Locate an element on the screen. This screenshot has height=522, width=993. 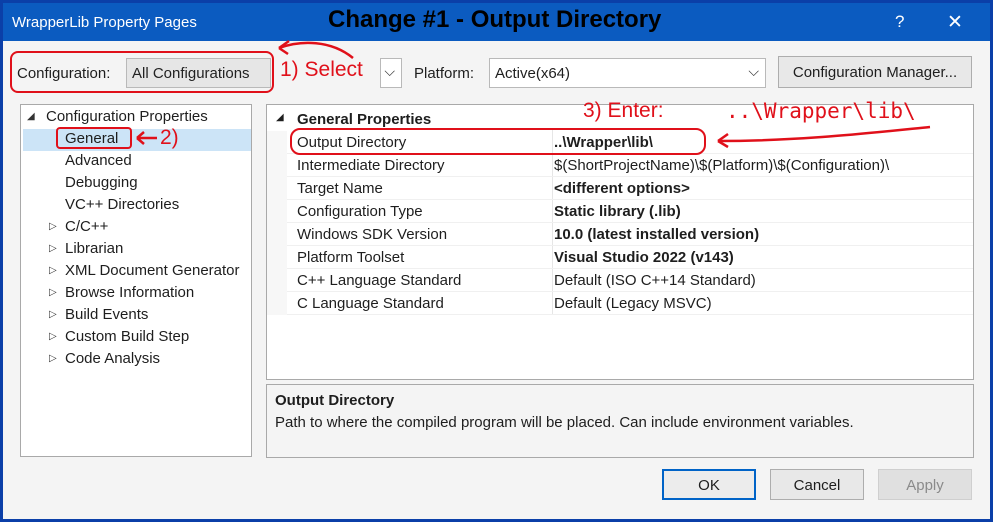
banner-title: Change #1 - Output Directory is located at coordinates (495, 19).